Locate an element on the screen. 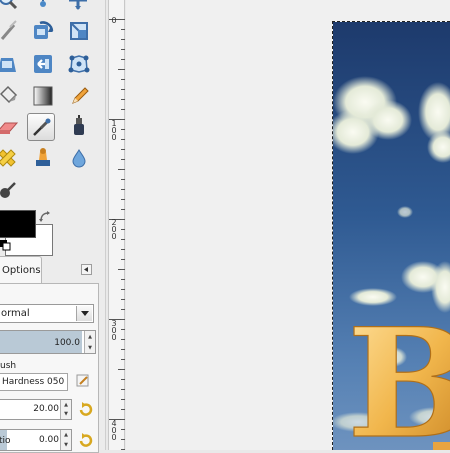 Image resolution: width=450 pixels, height=453 pixels. tab-menu-button is located at coordinates (86, 269).